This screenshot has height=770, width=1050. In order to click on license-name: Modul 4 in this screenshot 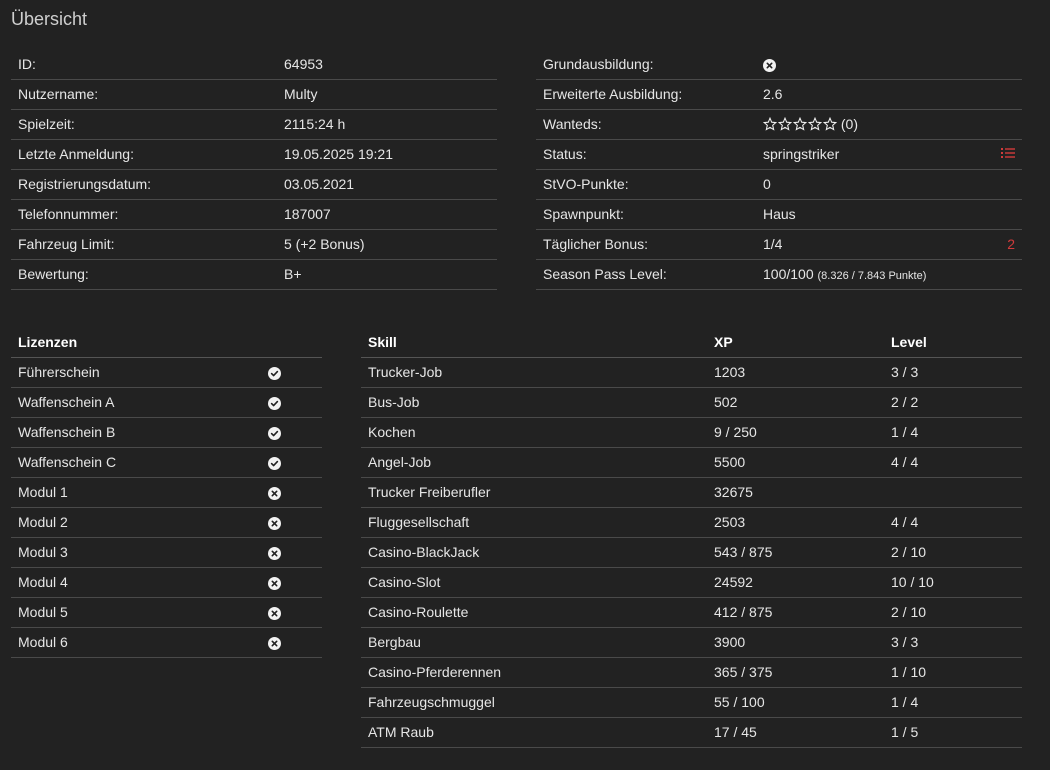, I will do `click(136, 582)`.